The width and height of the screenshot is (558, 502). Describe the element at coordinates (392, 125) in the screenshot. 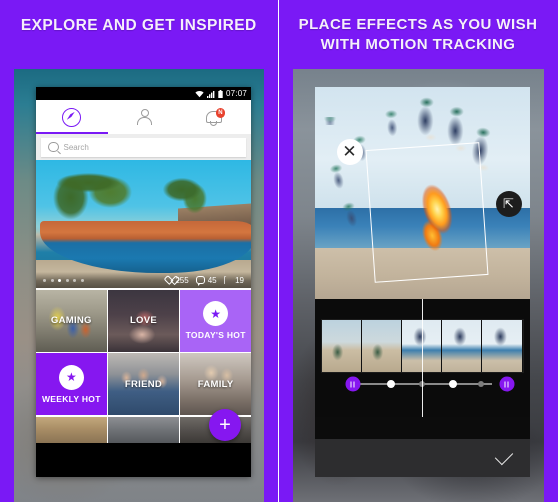

I see `motion-ghost` at that location.